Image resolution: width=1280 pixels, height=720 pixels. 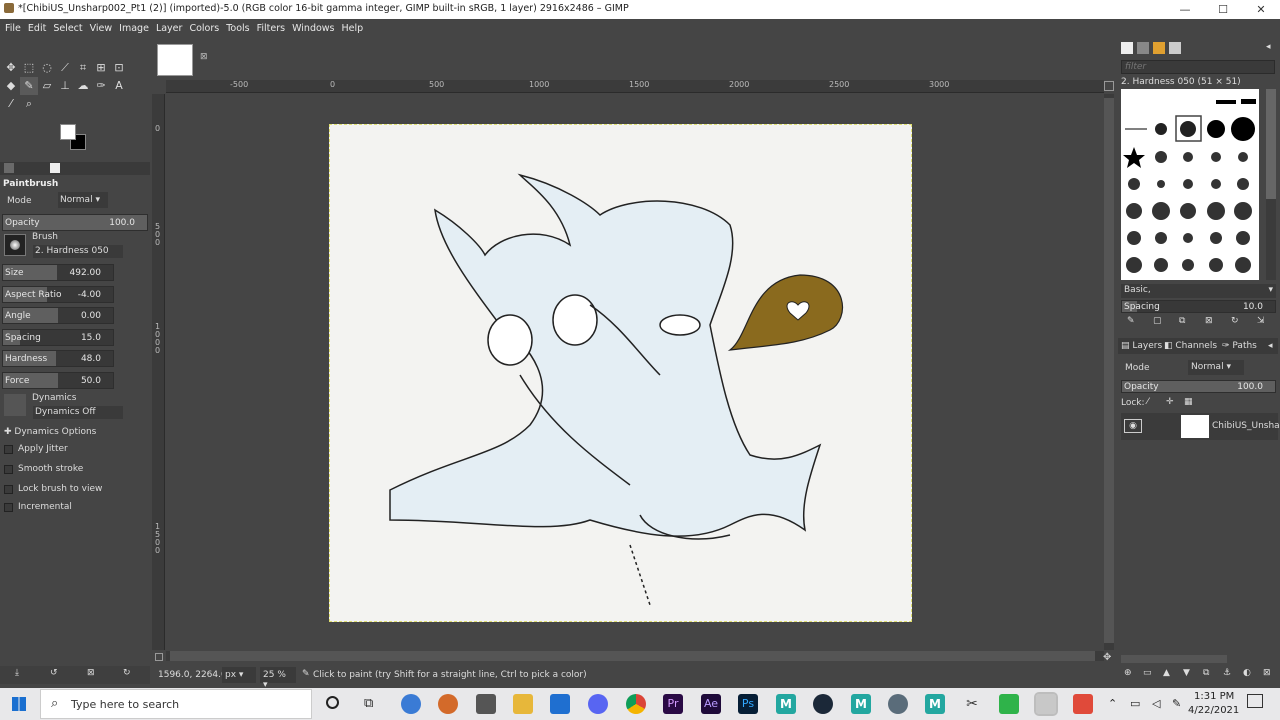 I want to click on tab-layers: ▤ Layers, so click(x=1141, y=346).